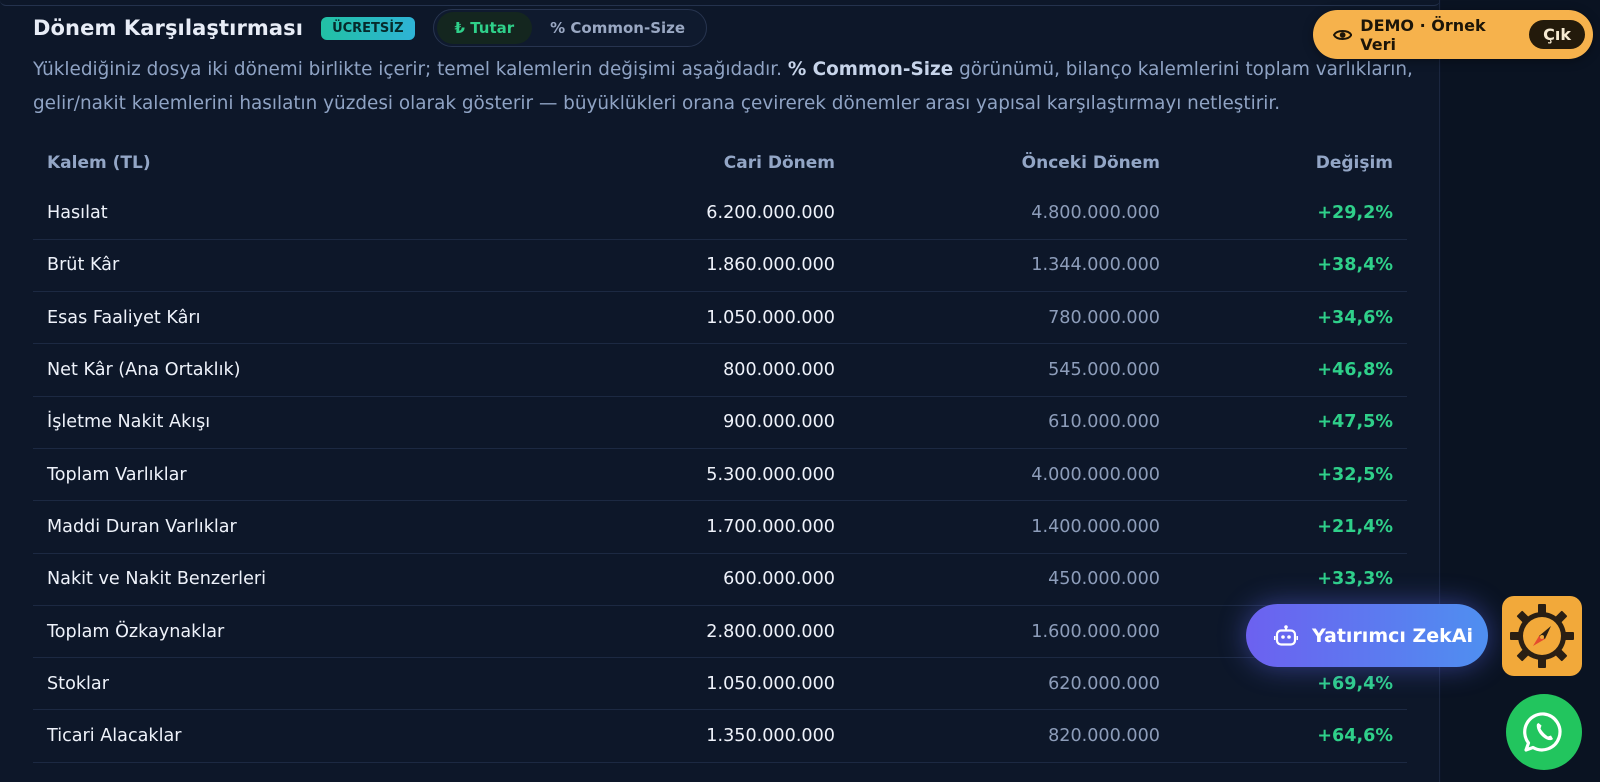 The width and height of the screenshot is (1600, 782). Describe the element at coordinates (656, 632) in the screenshot. I see `row-current: 2.800.000.000` at that location.